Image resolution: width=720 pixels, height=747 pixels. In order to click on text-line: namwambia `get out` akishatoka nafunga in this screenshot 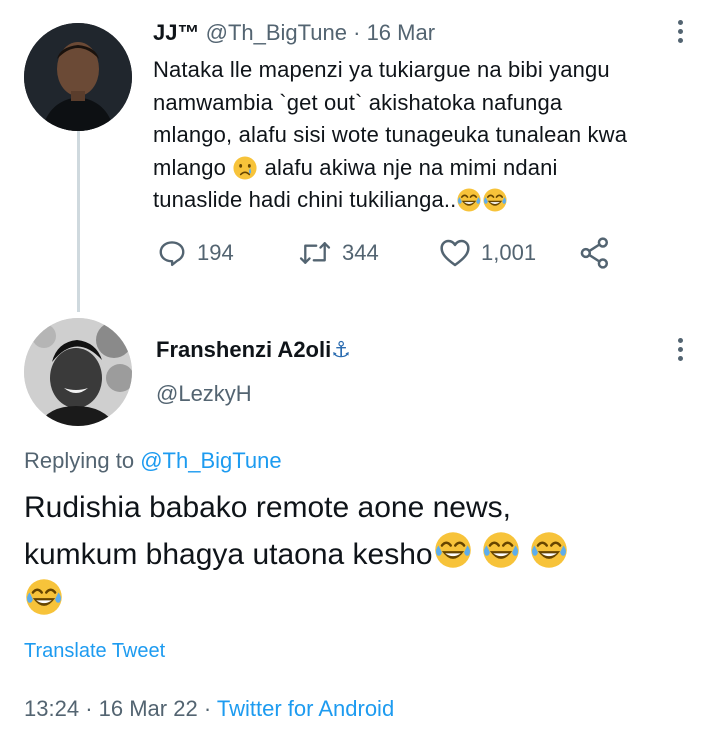, I will do `click(358, 102)`.